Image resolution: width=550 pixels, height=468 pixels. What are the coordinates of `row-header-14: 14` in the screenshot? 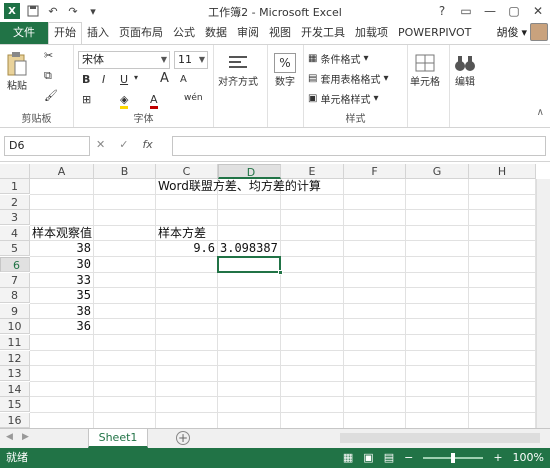 It's located at (15, 389).